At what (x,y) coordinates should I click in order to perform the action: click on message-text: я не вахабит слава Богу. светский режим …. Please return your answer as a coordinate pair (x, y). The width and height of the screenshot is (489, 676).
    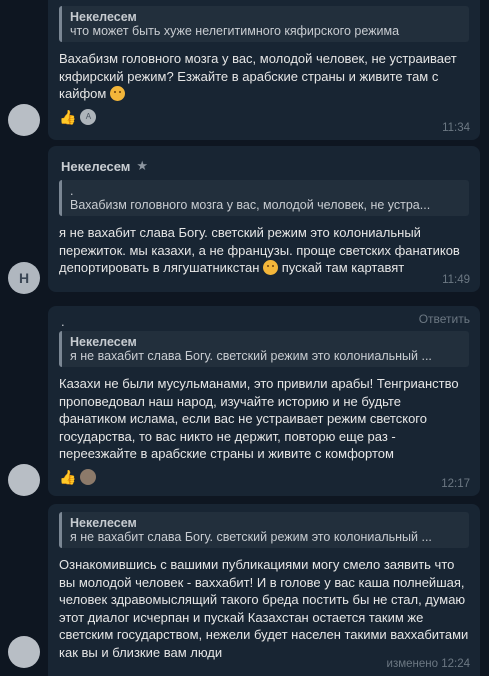
    Looking at the image, I should click on (259, 250).